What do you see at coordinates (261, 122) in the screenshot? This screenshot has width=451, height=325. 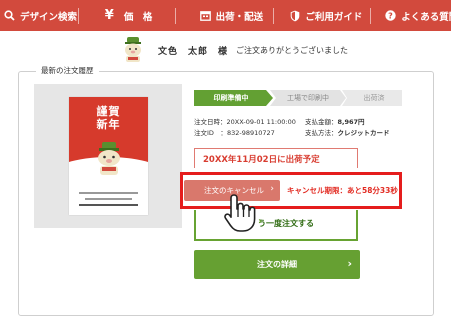 I see `order-date-value: 20XX-09-01 11:00:00` at bounding box center [261, 122].